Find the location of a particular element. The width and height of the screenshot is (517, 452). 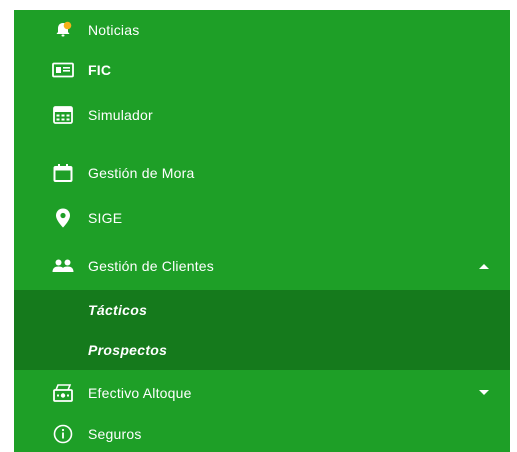

menu-item-sige: SIGE is located at coordinates (262, 218).